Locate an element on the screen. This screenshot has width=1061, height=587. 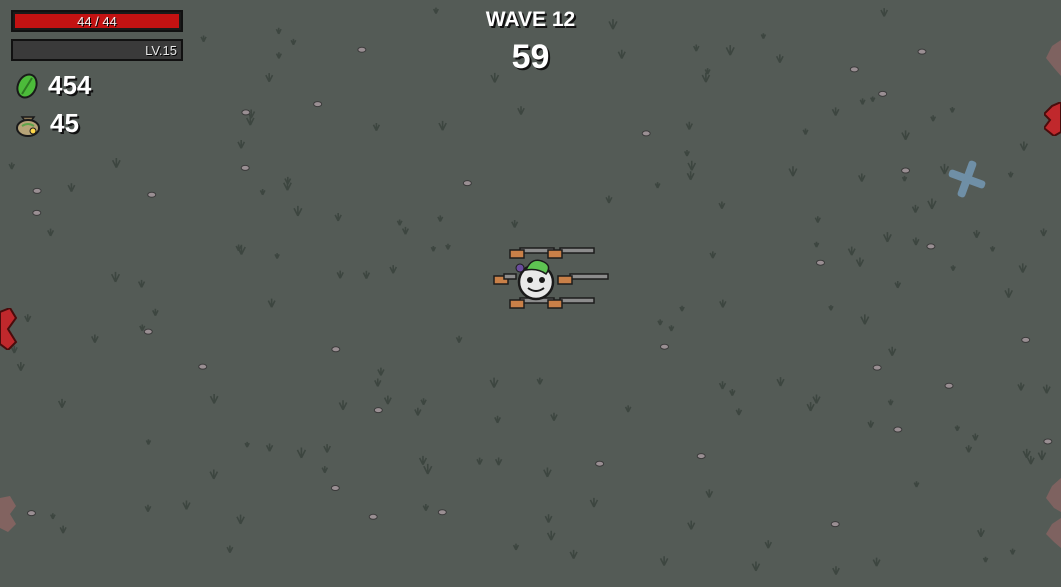
wave-timer: 59 is located at coordinates (530, 57).